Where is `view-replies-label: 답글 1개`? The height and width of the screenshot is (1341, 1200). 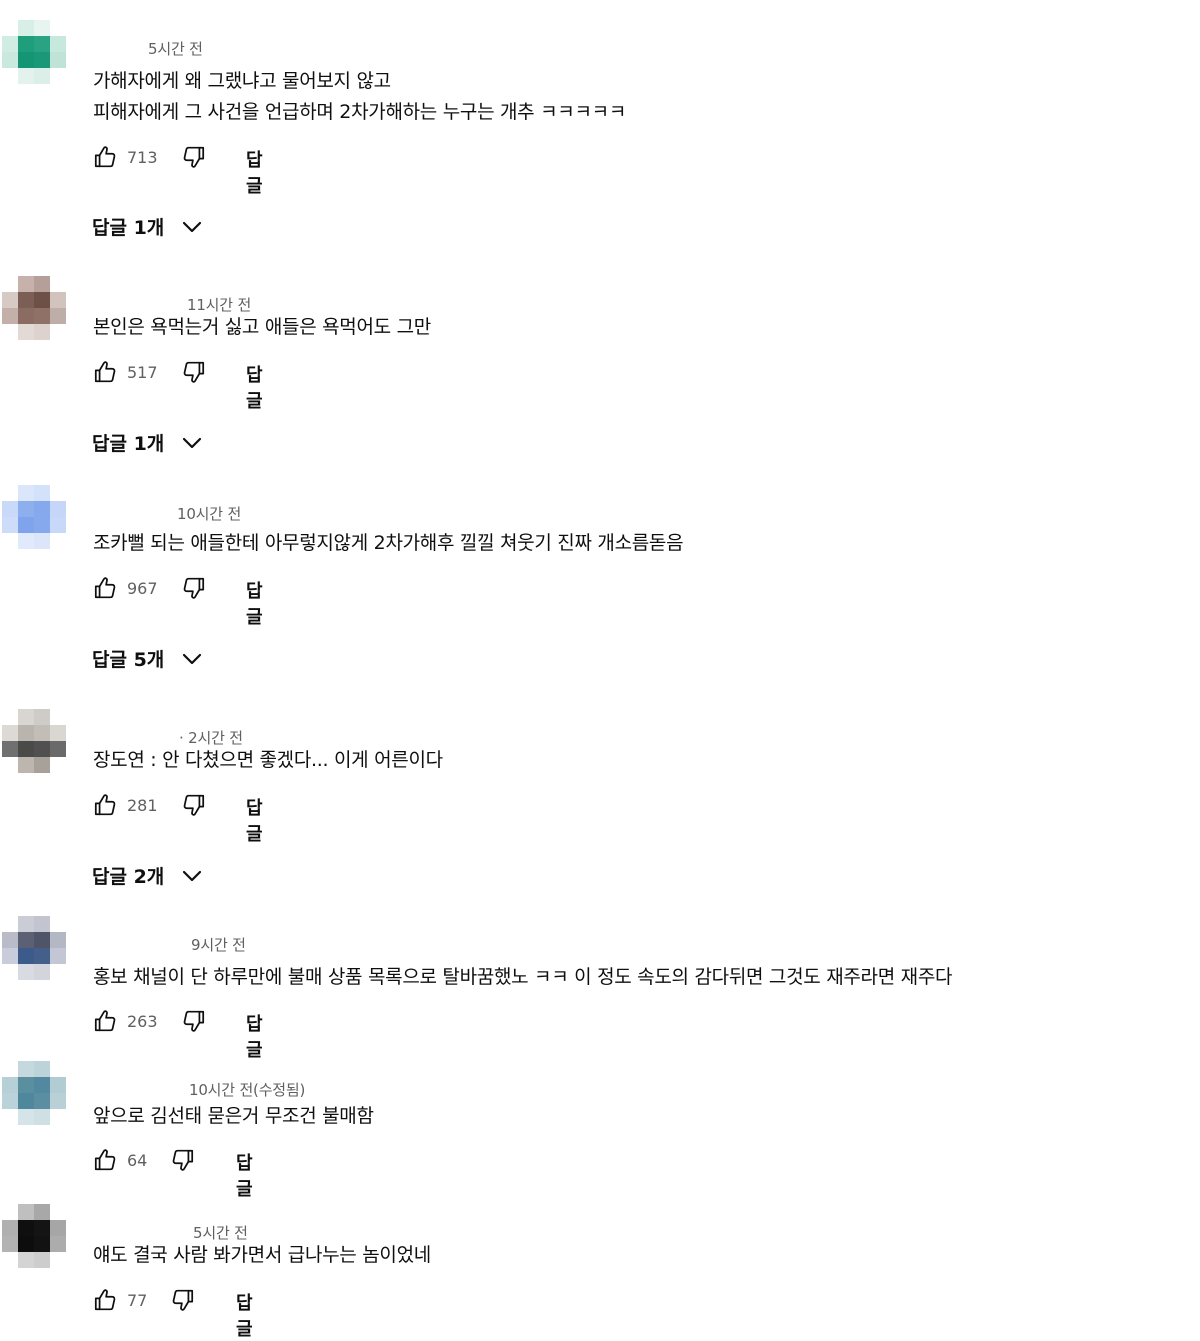
view-replies-label: 답글 1개 is located at coordinates (128, 444).